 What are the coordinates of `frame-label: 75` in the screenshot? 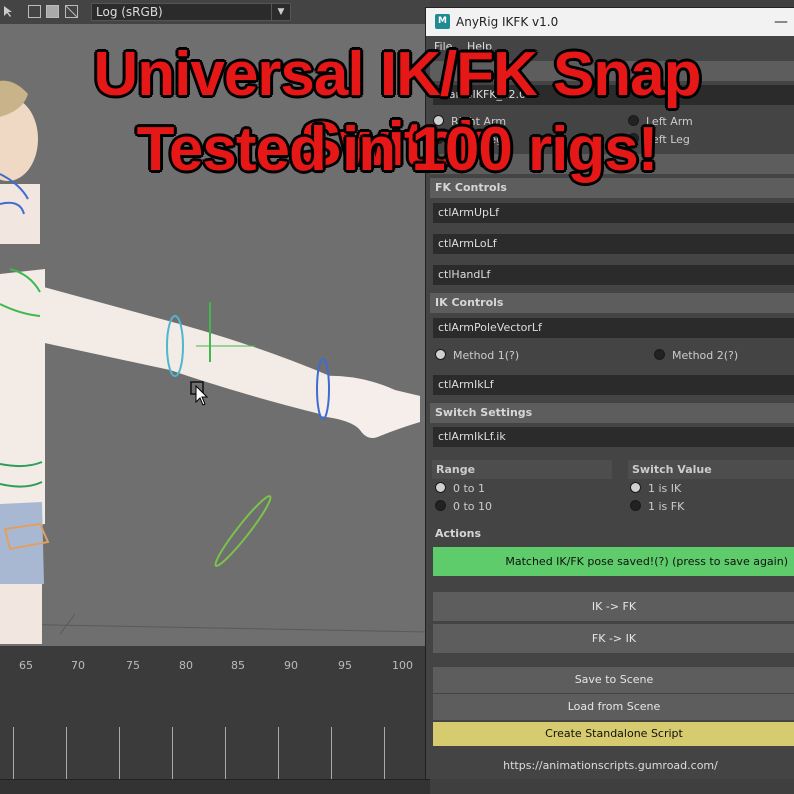 It's located at (133, 665).